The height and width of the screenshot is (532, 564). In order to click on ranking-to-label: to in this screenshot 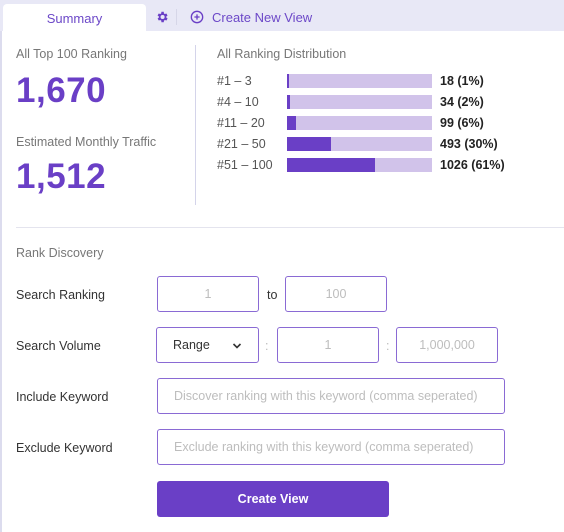, I will do `click(272, 295)`.